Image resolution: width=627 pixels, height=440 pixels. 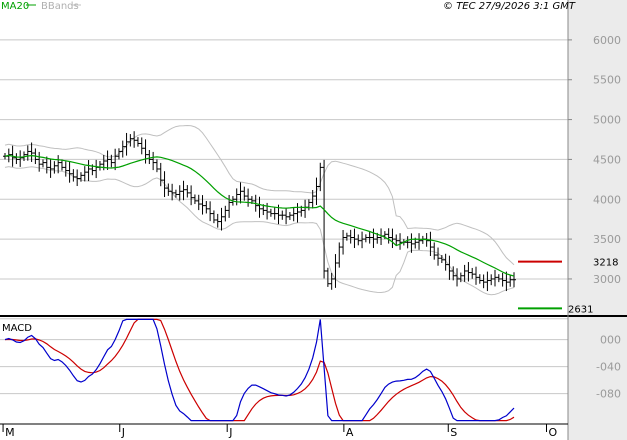 What do you see at coordinates (607, 279) in the screenshot?
I see `price-y-tick-label: 3000` at bounding box center [607, 279].